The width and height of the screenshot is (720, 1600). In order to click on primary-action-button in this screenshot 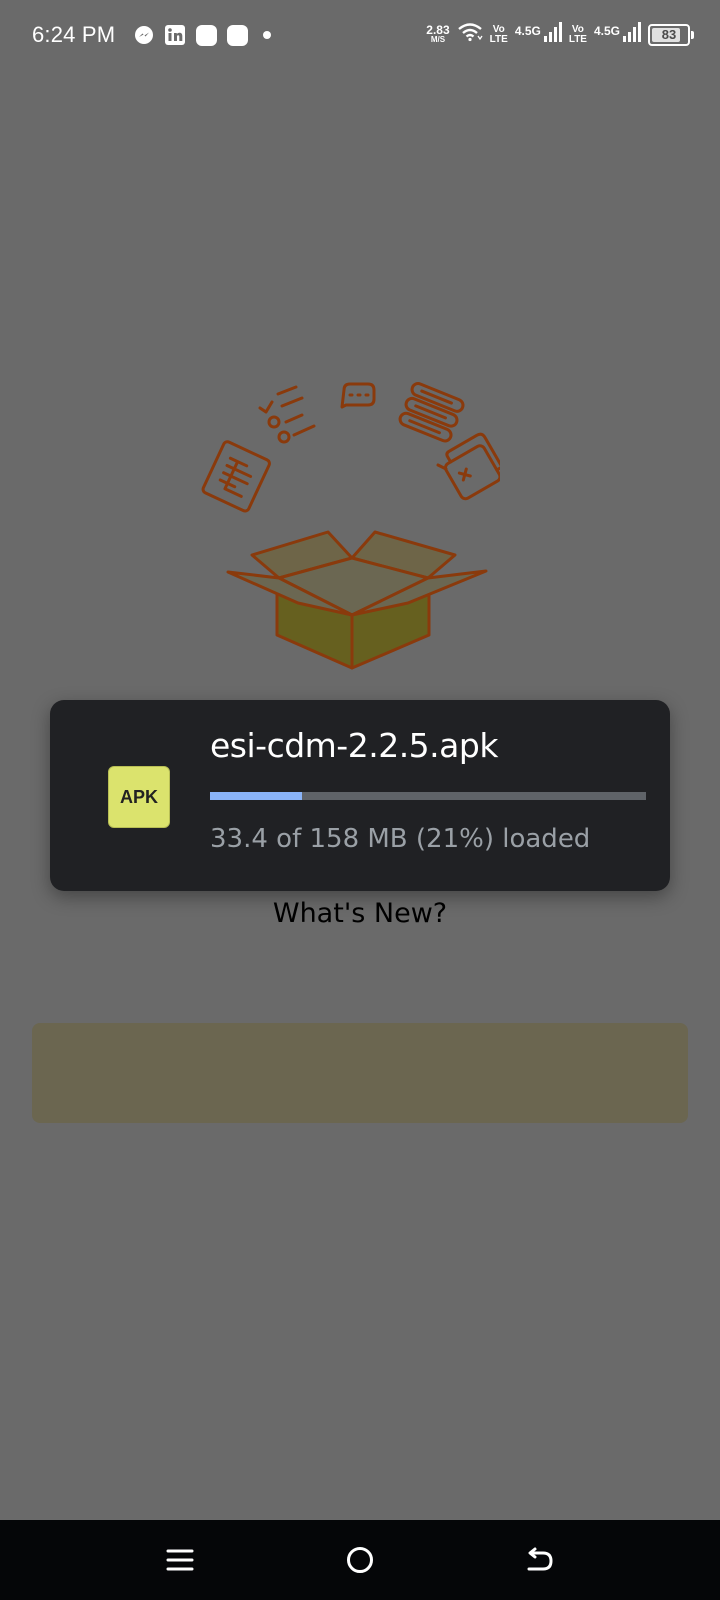, I will do `click(360, 1073)`.